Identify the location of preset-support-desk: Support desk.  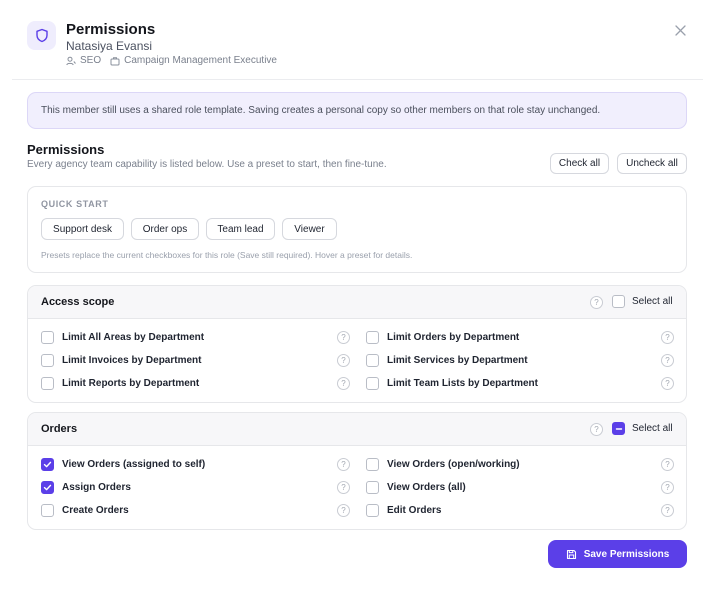
(82, 229).